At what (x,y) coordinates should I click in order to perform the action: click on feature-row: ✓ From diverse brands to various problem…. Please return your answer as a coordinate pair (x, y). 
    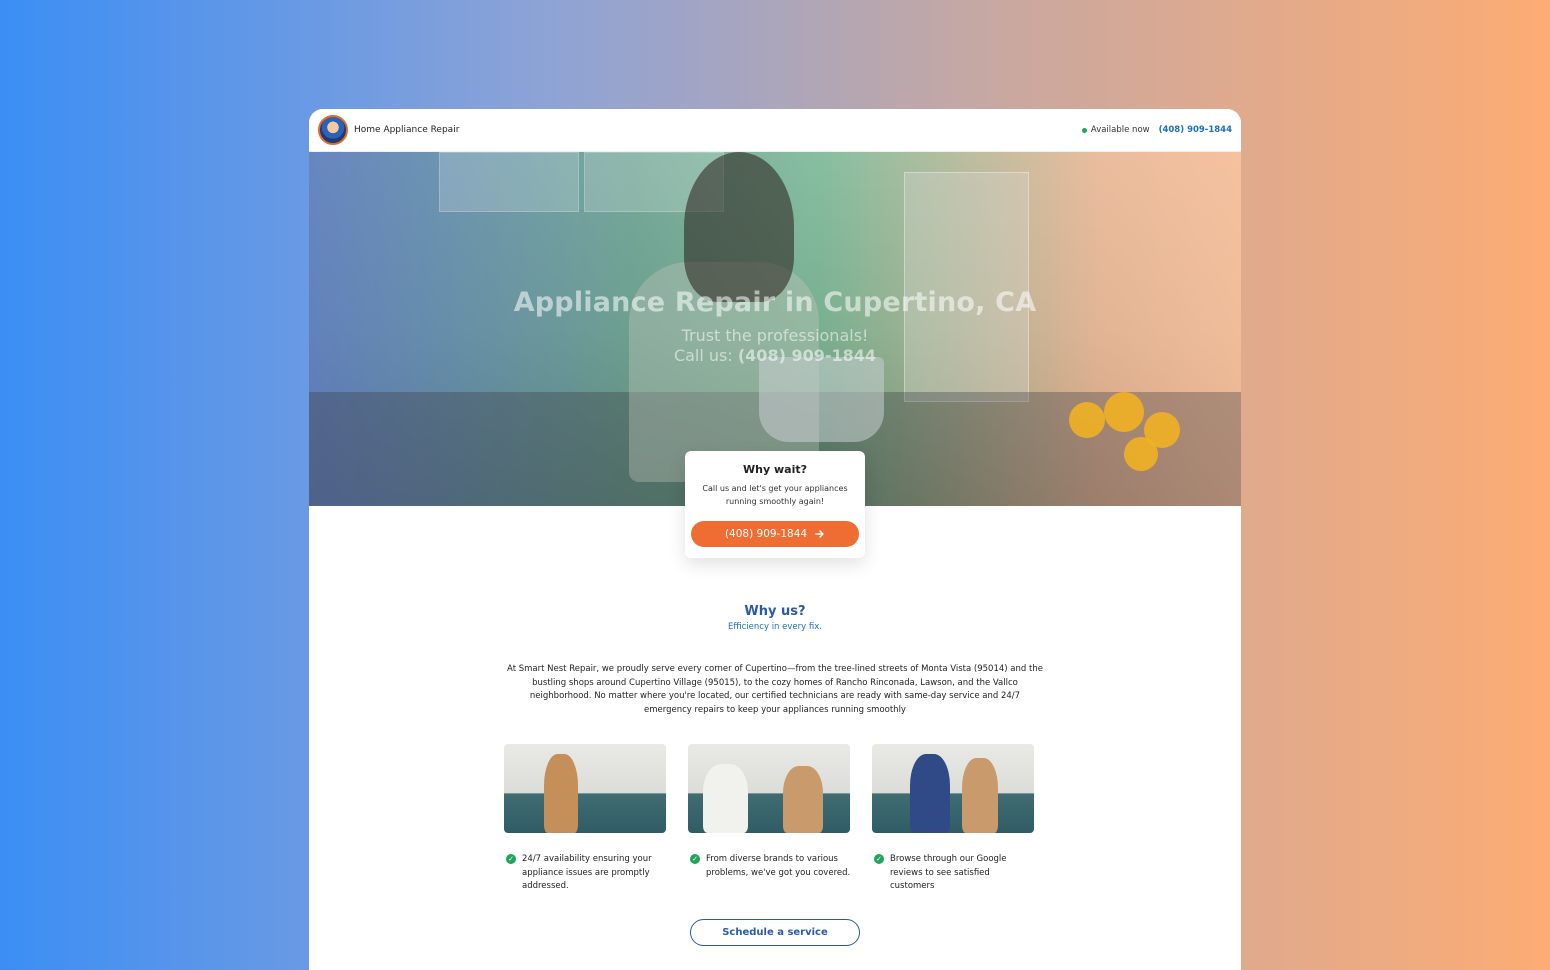
    Looking at the image, I should click on (769, 866).